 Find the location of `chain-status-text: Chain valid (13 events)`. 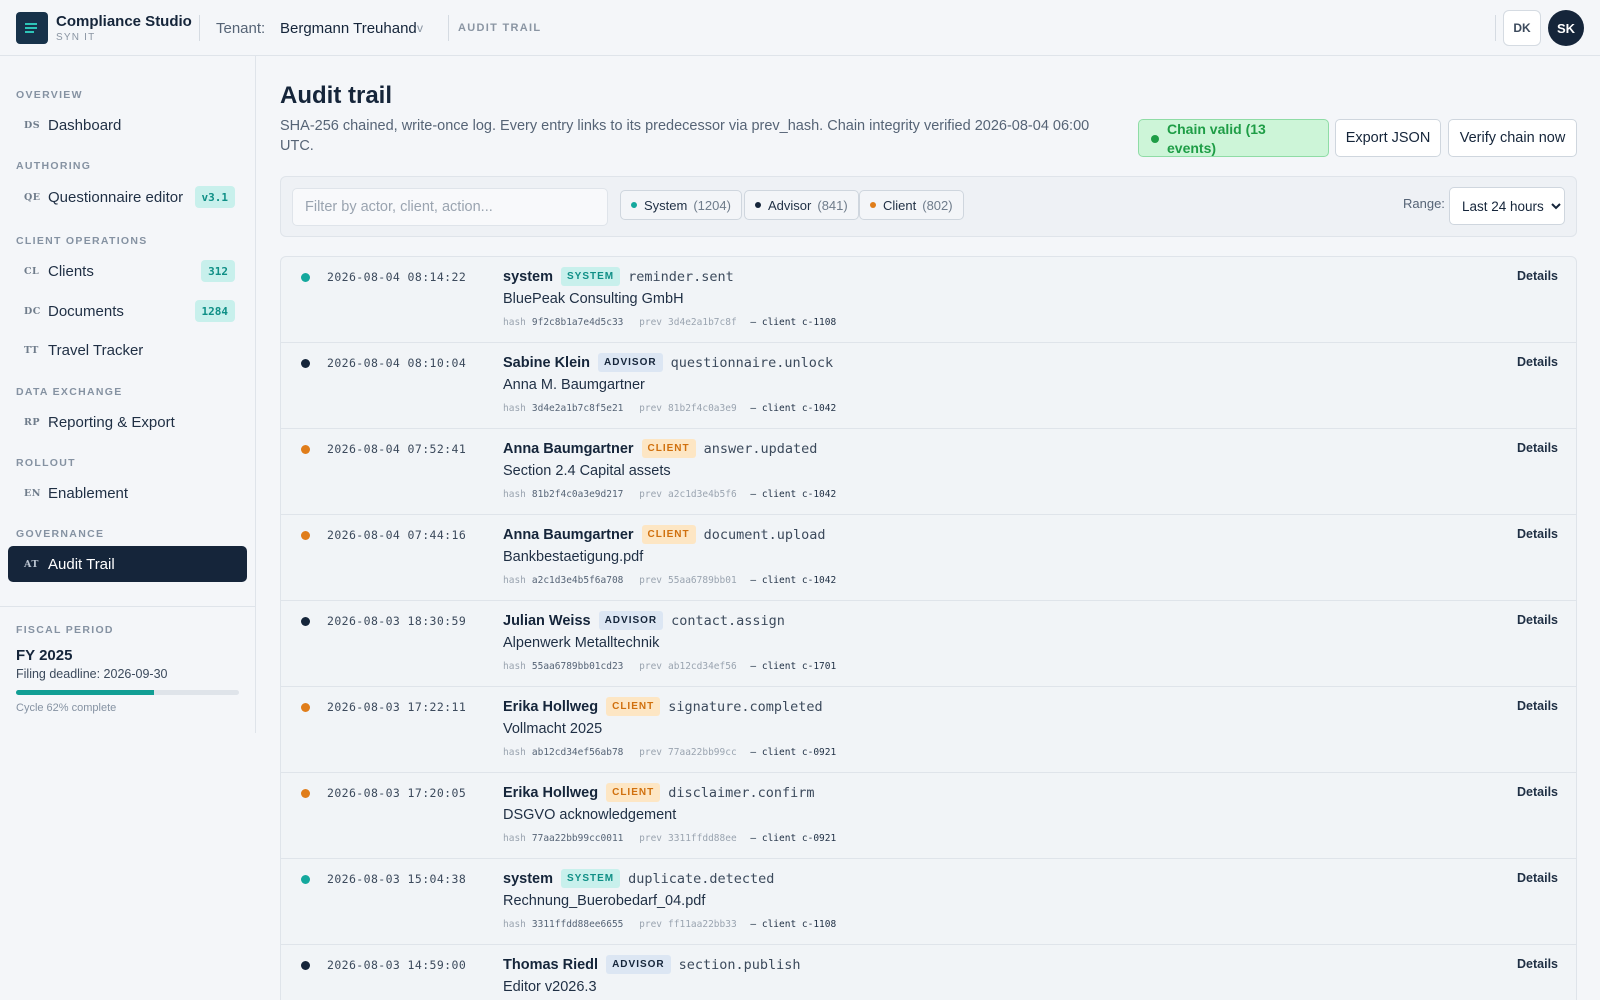

chain-status-text: Chain valid (13 events) is located at coordinates (1216, 138).